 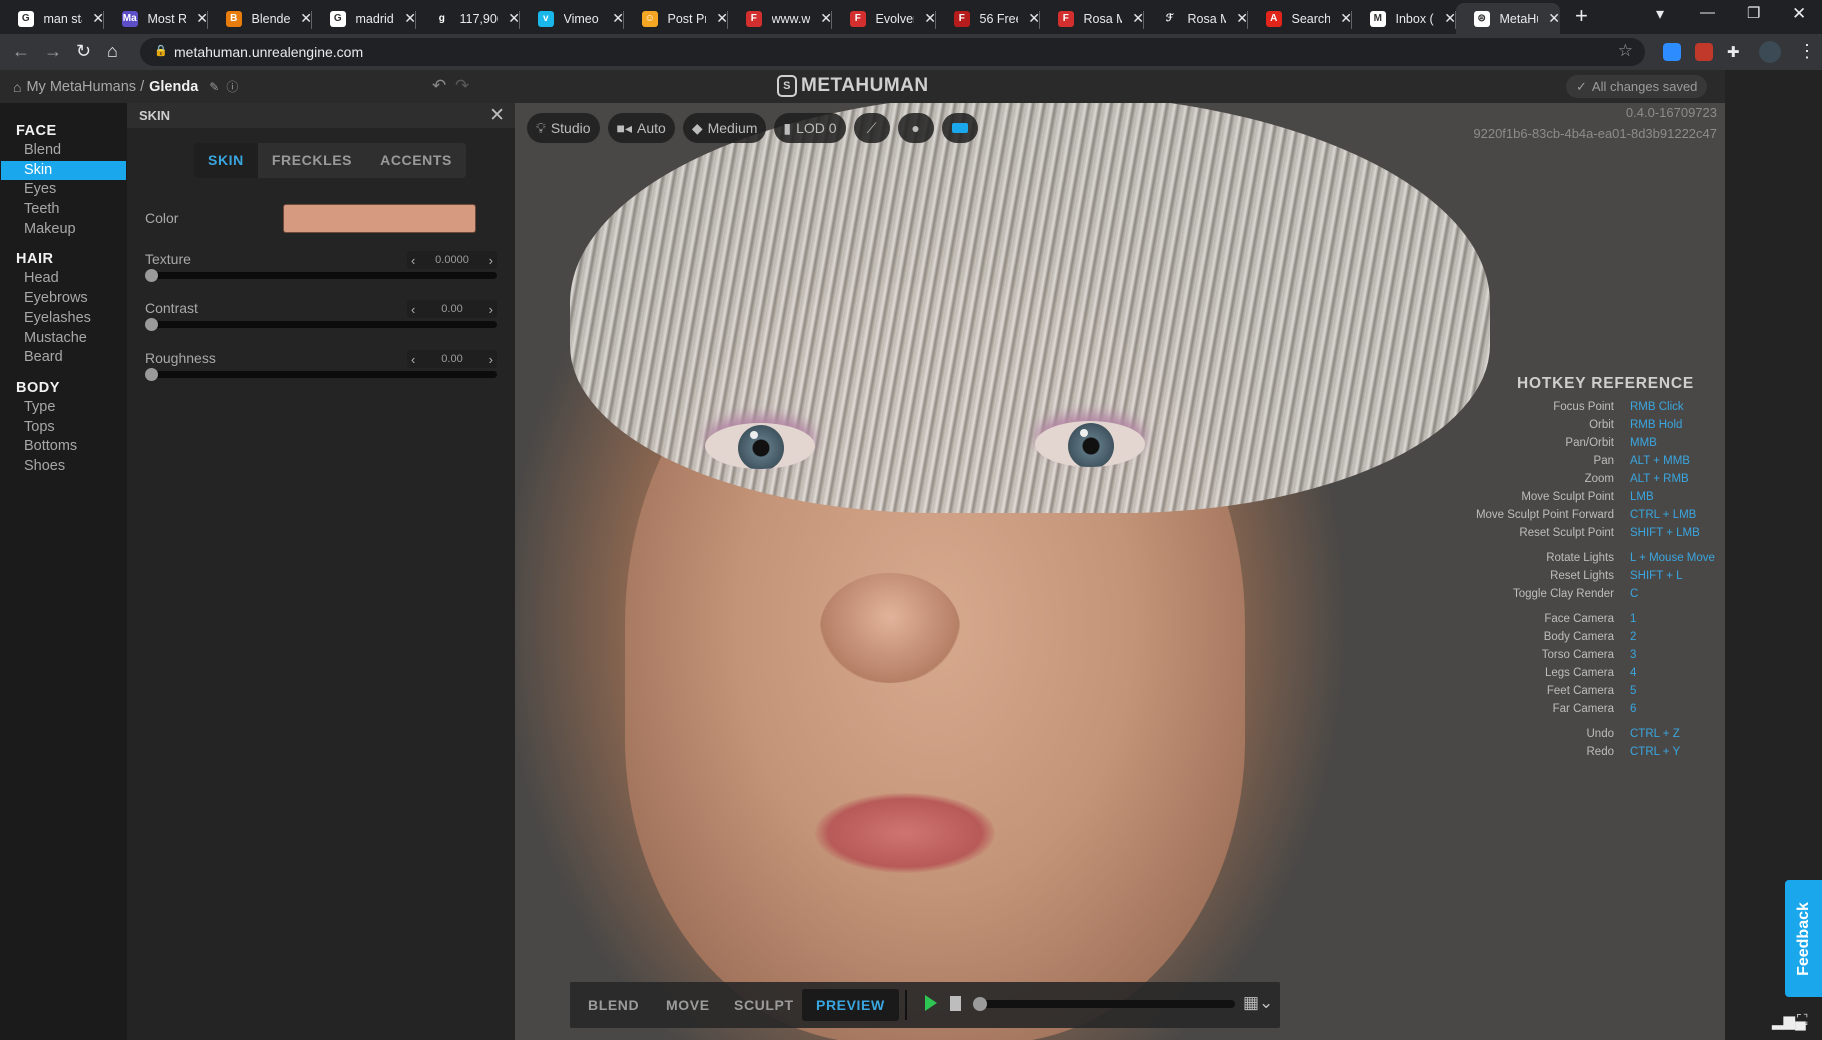 I want to click on feedback-button: Feedback, so click(x=1803, y=938).